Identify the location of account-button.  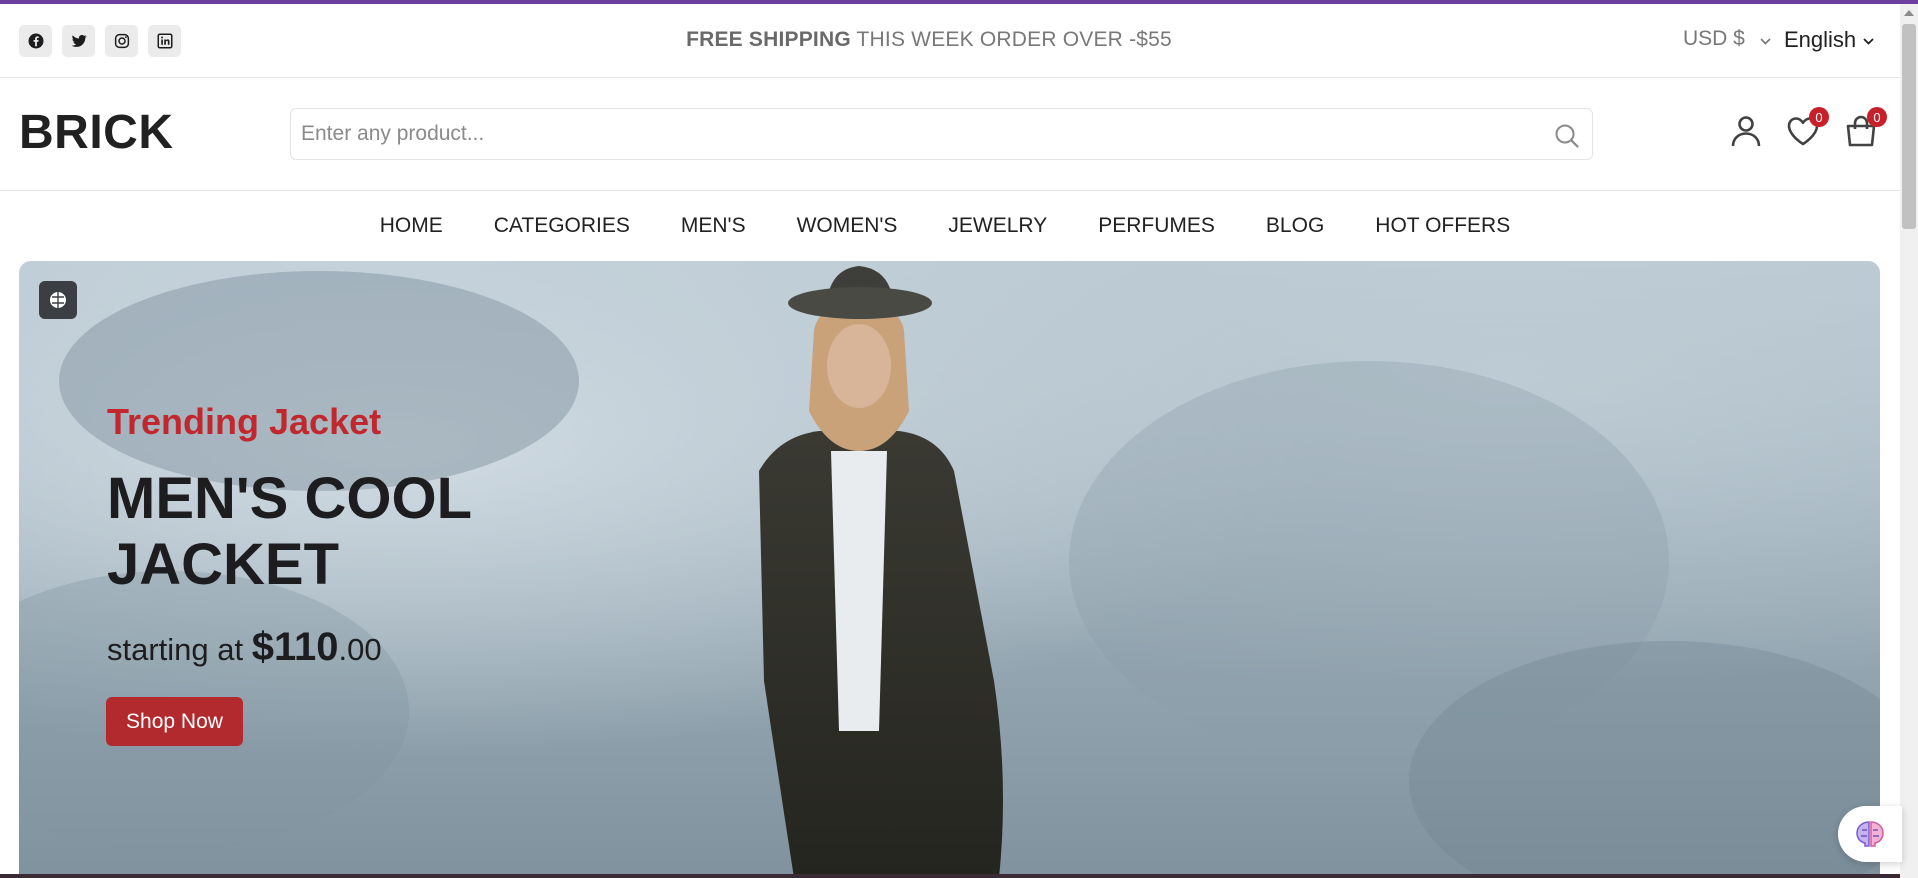
(1746, 131).